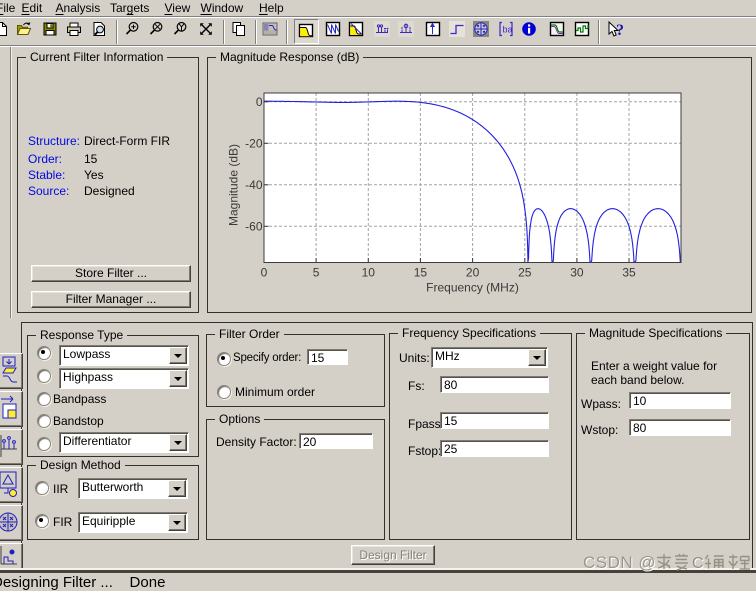 The width and height of the screenshot is (756, 591). What do you see at coordinates (629, 273) in the screenshot?
I see `svg-text: 35` at bounding box center [629, 273].